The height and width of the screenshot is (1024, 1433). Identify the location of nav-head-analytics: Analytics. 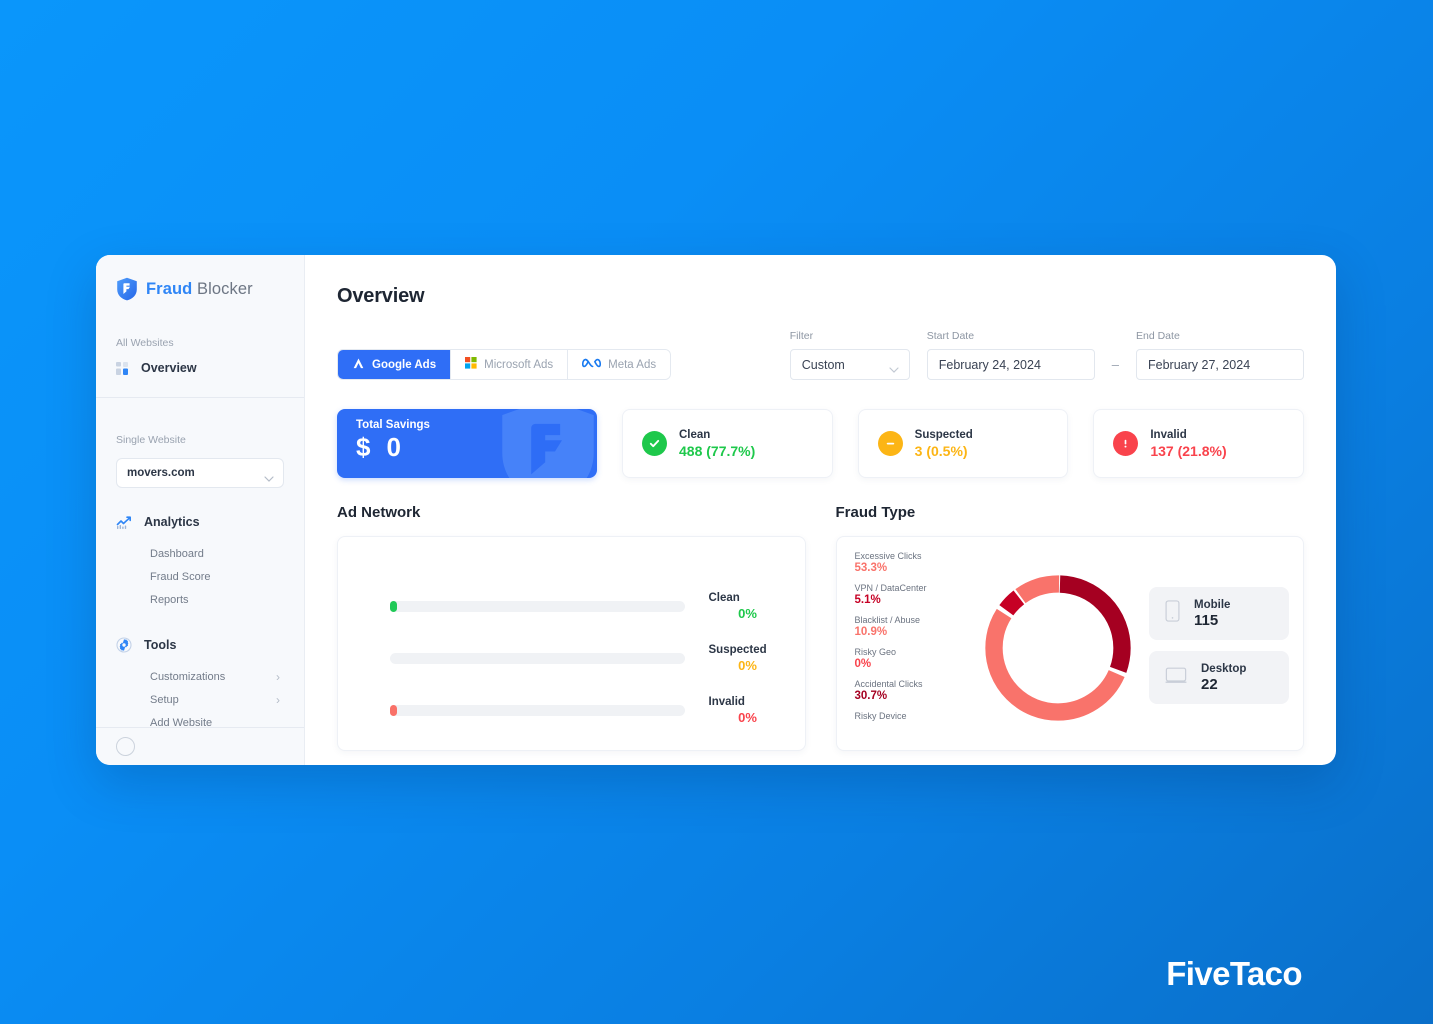
(200, 522).